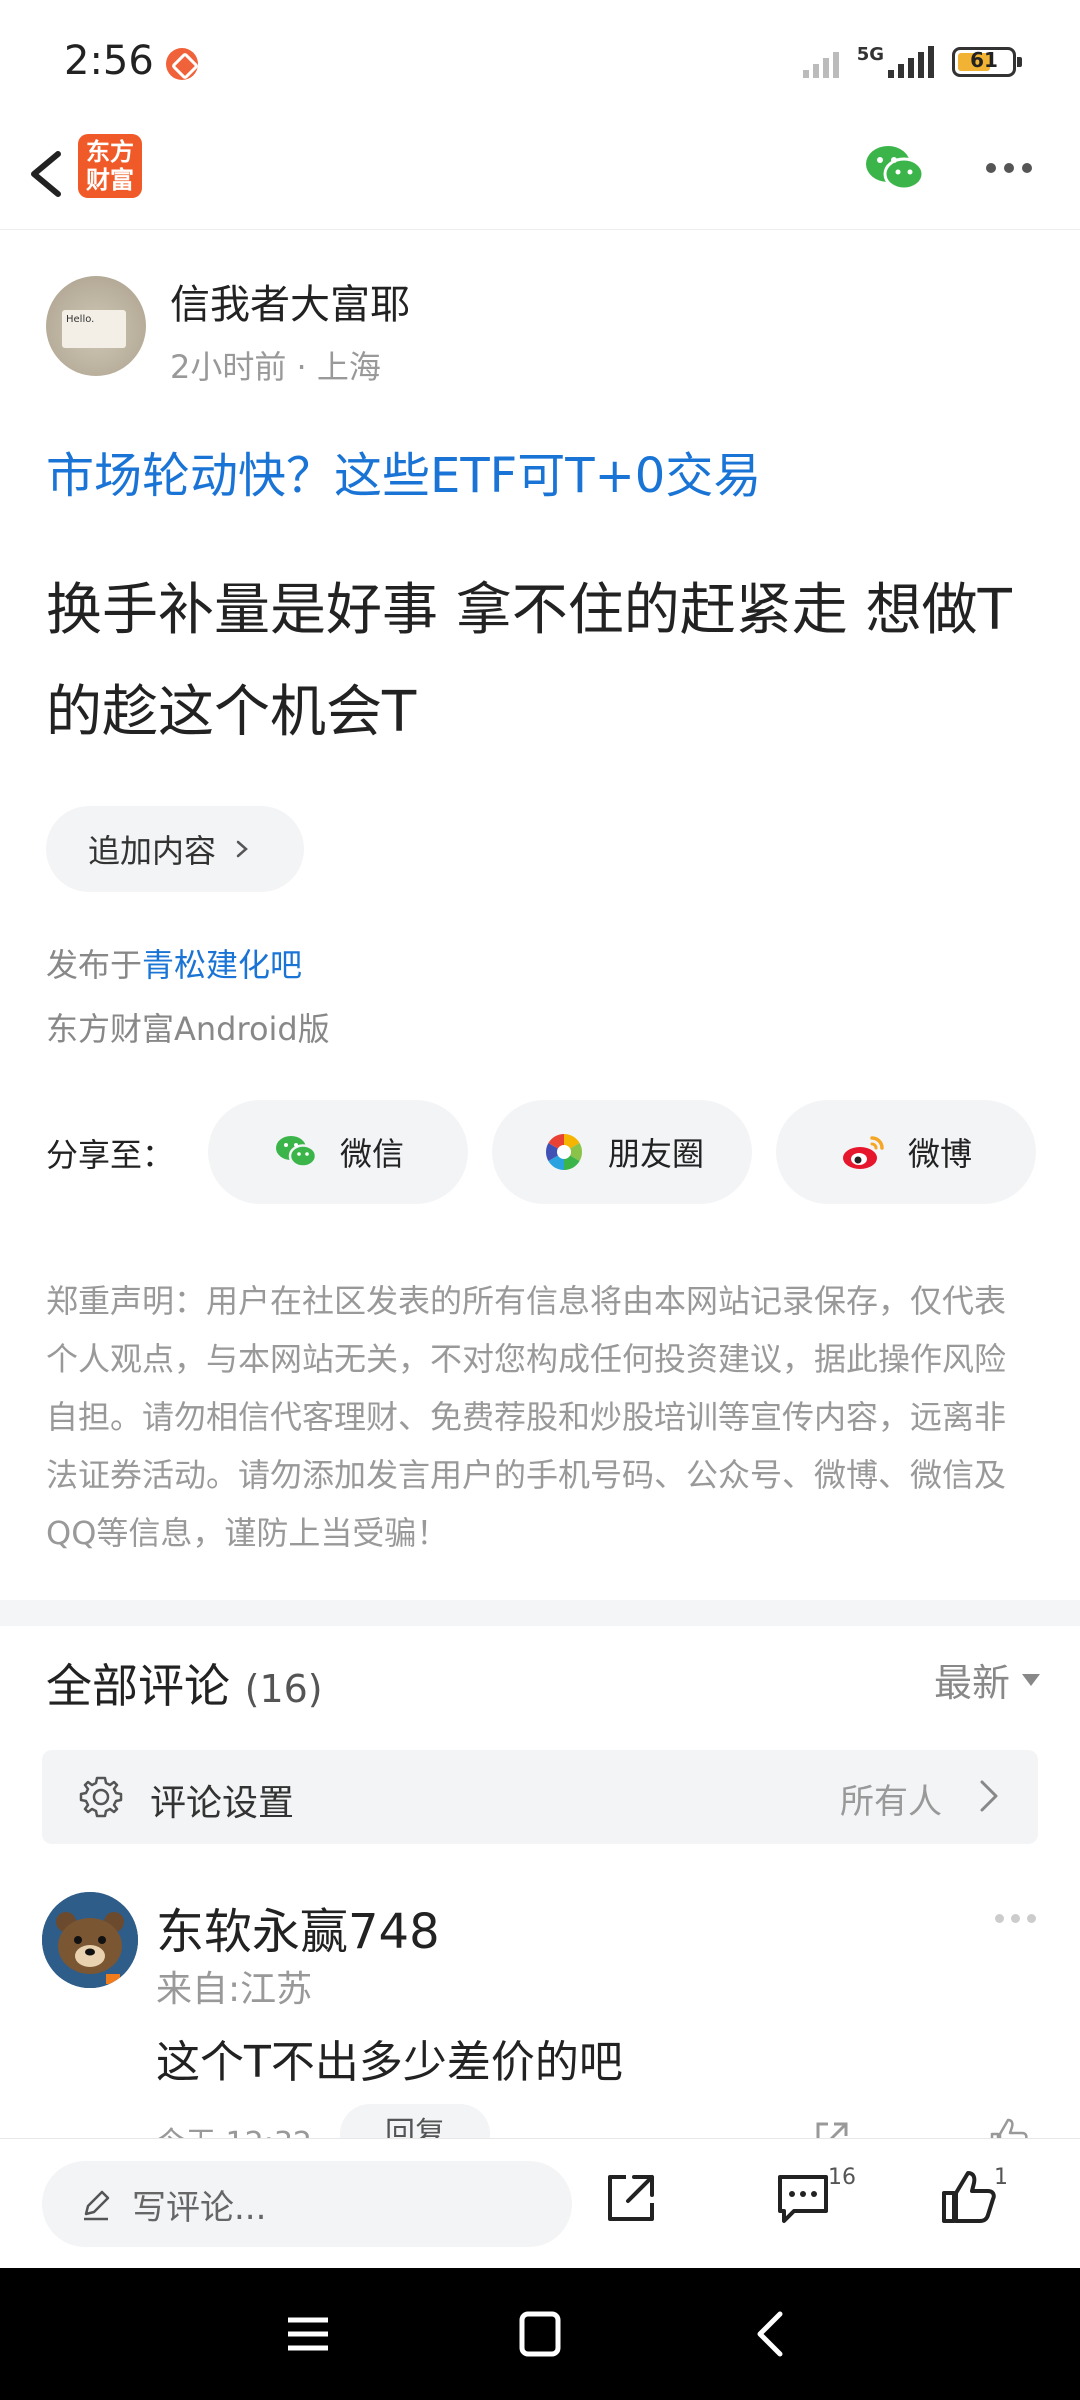 Image resolution: width=1080 pixels, height=2400 pixels. Describe the element at coordinates (969, 2198) in the screenshot. I see `like-button` at that location.